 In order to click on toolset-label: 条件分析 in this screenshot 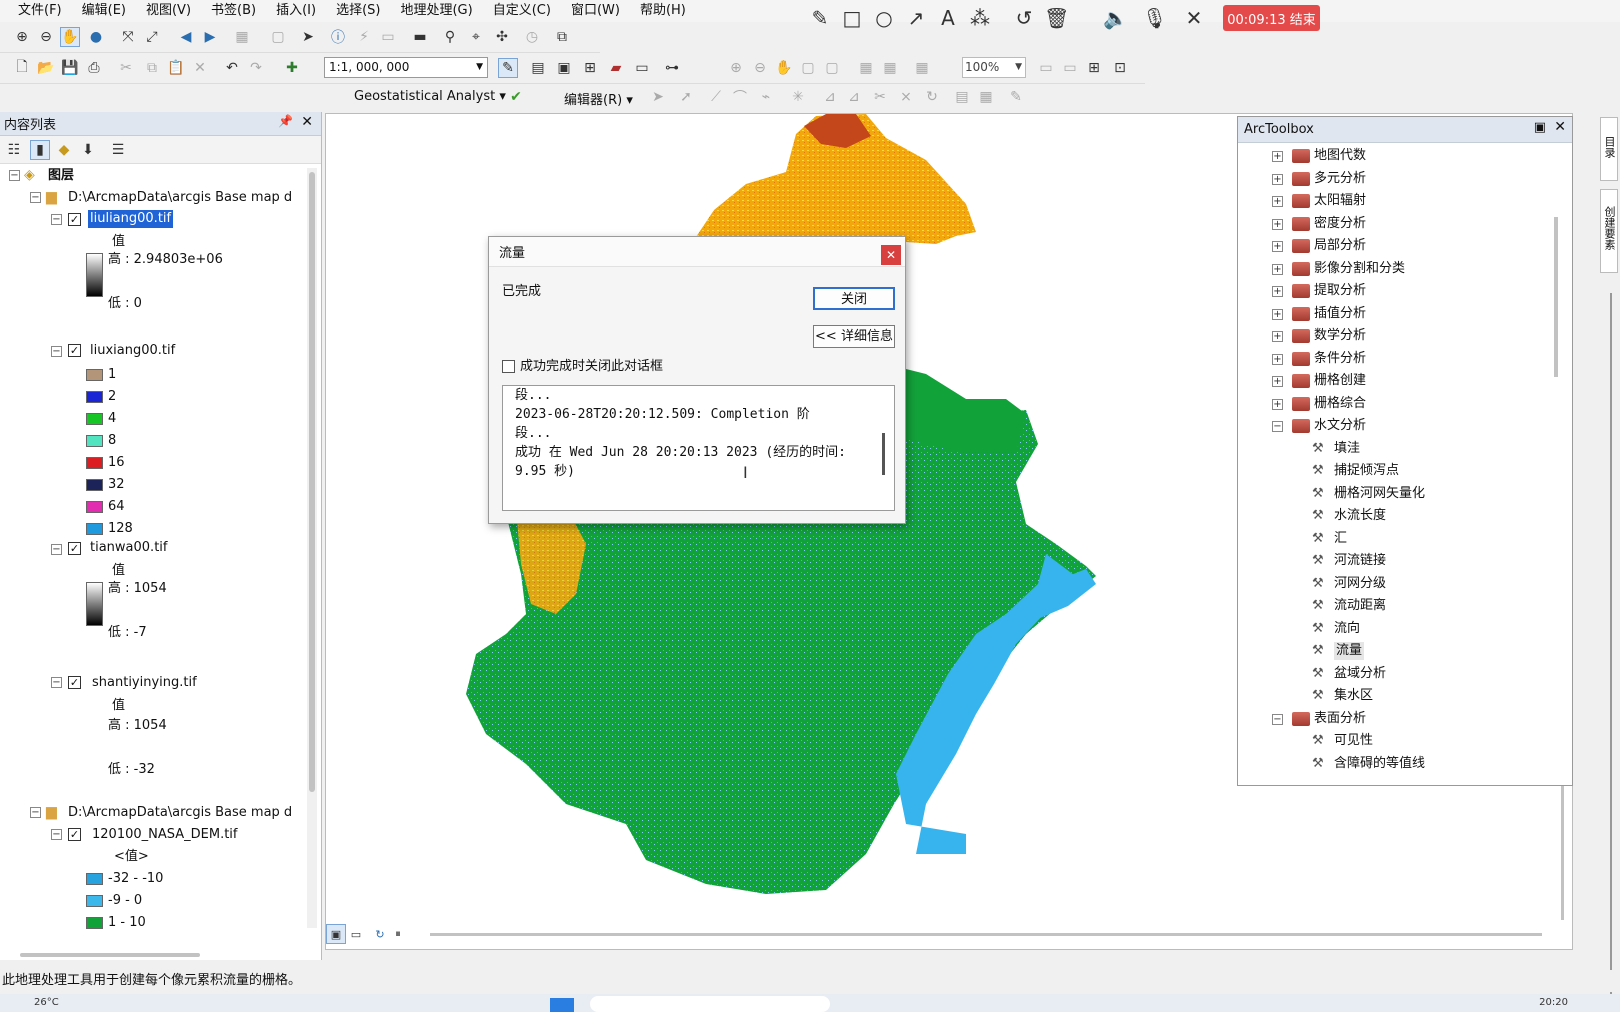, I will do `click(1340, 359)`.